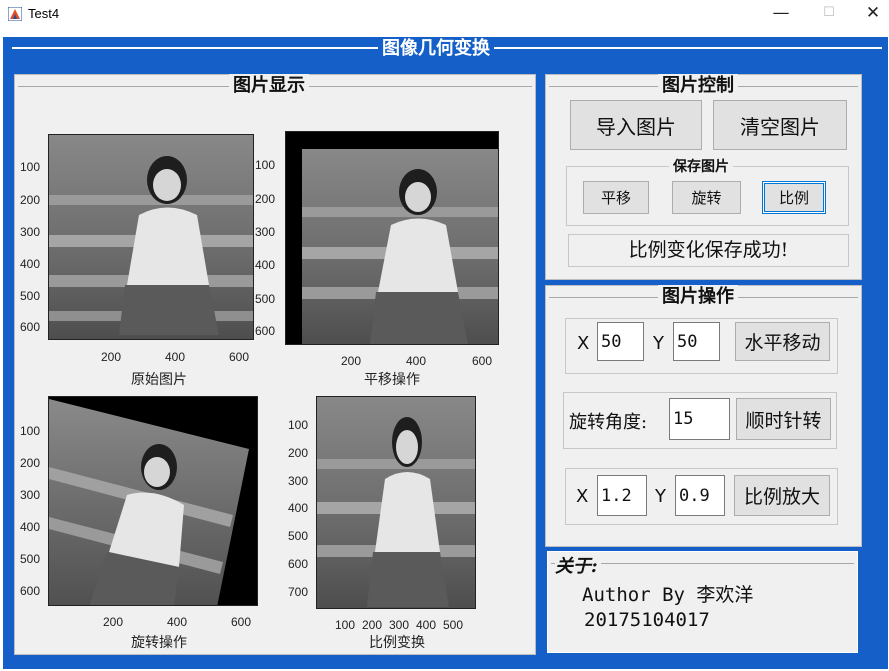  What do you see at coordinates (583, 343) in the screenshot?
I see `translate-x-label: X` at bounding box center [583, 343].